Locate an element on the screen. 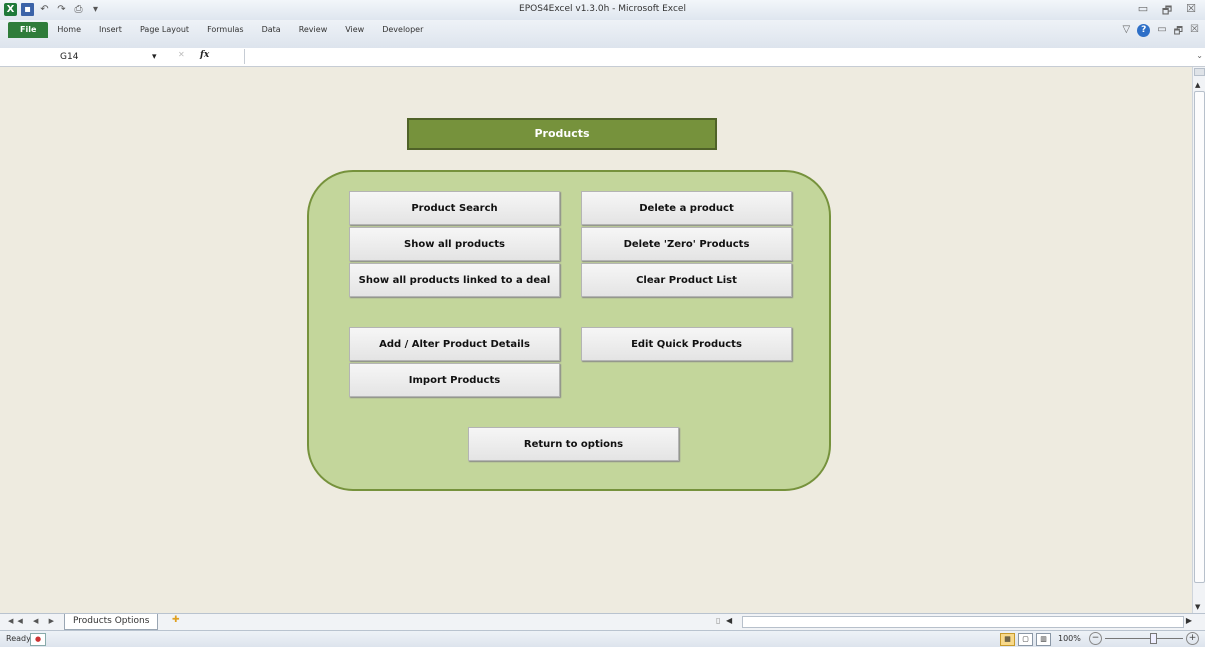 The height and width of the screenshot is (647, 1205). split-box is located at coordinates (1199, 72).